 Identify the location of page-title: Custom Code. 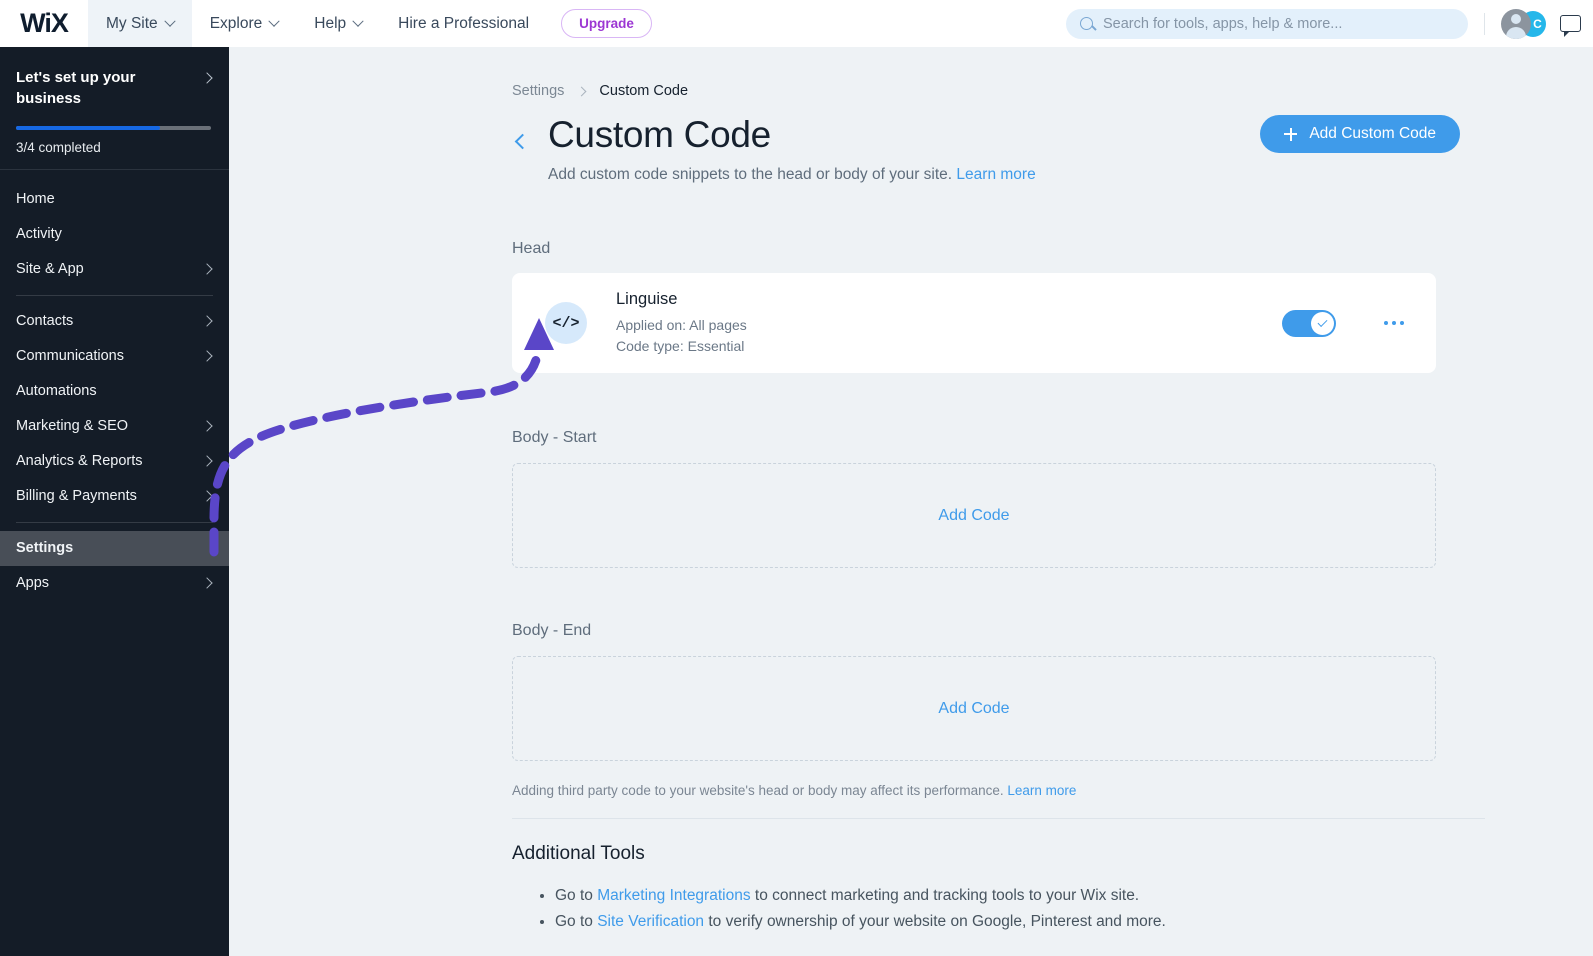
(659, 134).